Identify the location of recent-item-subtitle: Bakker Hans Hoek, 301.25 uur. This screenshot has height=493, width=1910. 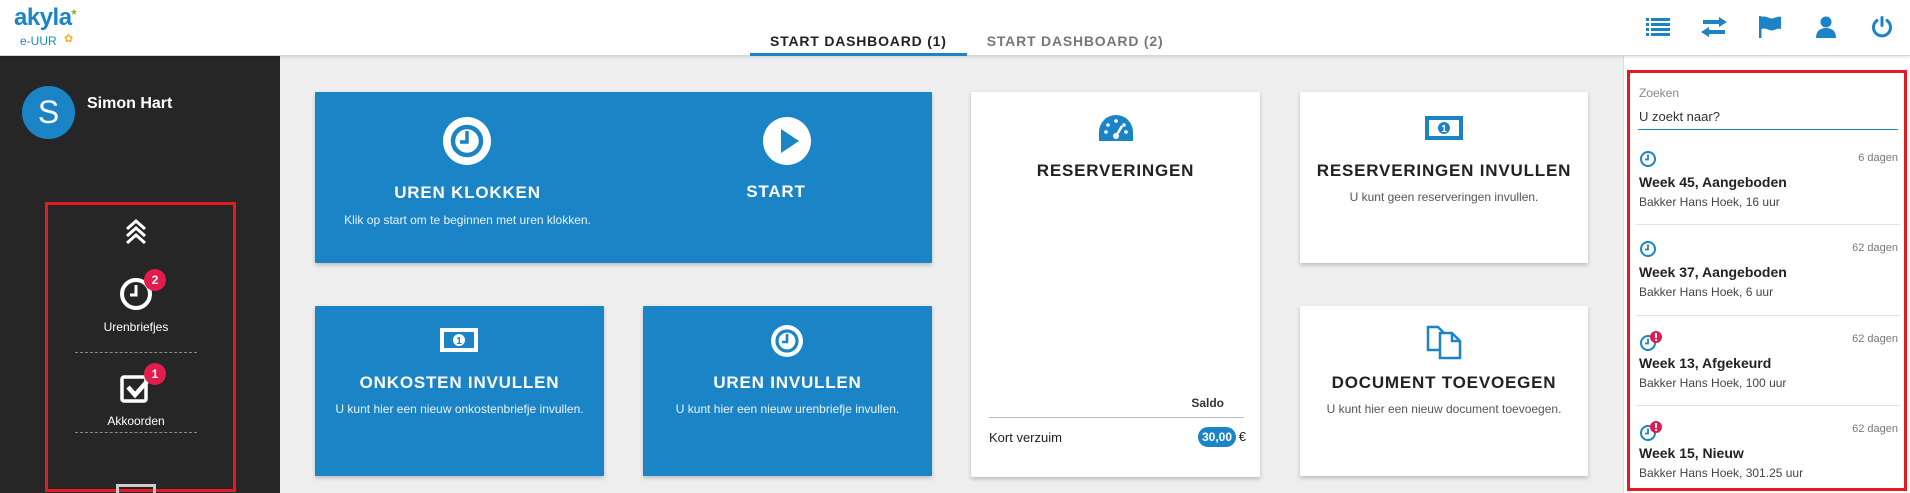
(1721, 473).